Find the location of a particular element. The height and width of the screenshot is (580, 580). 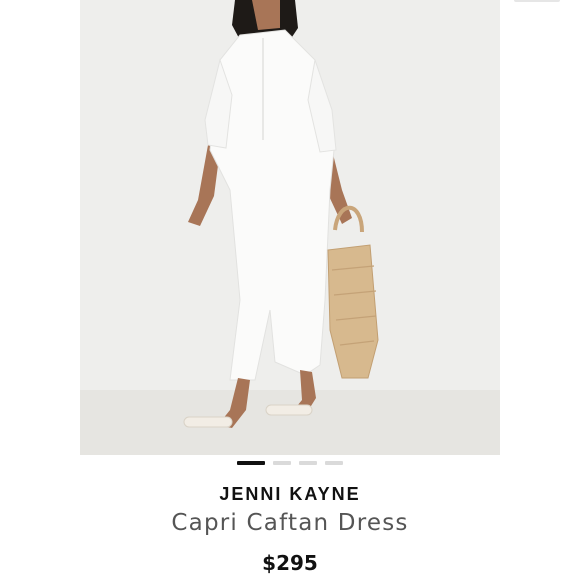

carousel-pagination is located at coordinates (290, 463).